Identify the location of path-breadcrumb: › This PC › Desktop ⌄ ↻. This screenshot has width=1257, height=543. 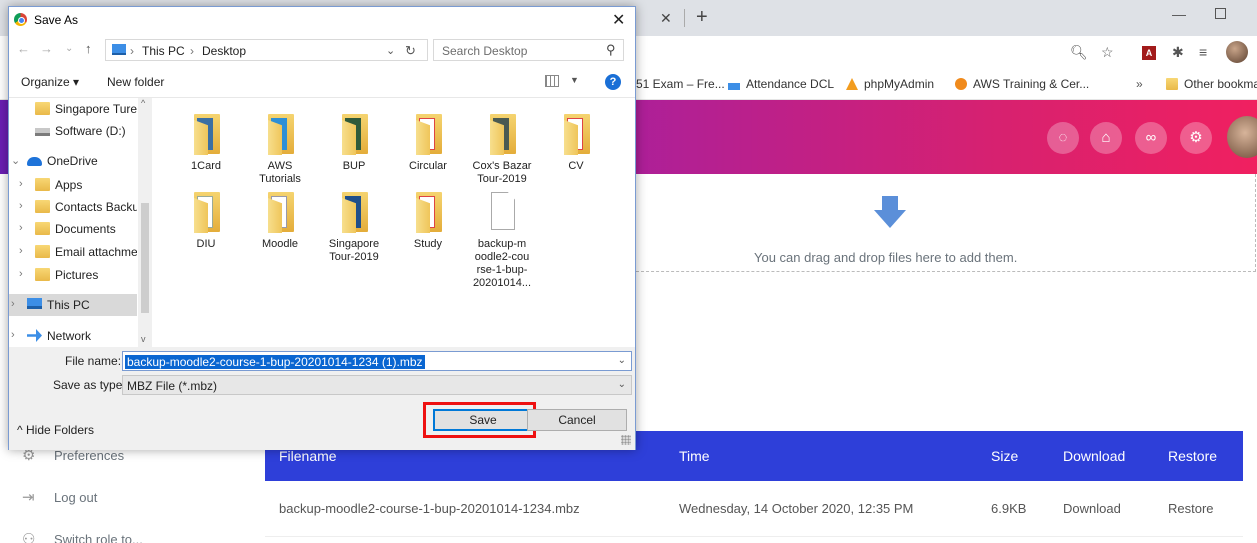
(266, 50).